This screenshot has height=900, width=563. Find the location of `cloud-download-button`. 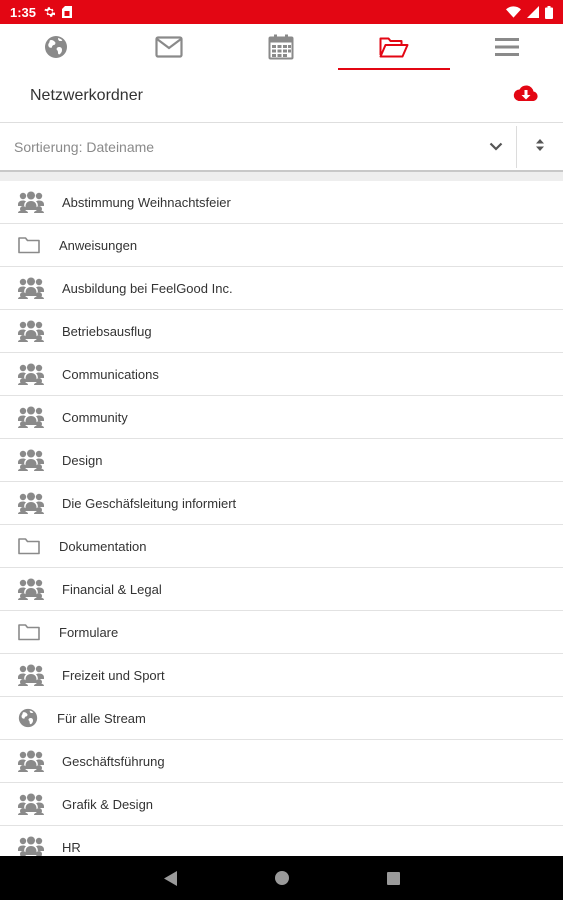

cloud-download-button is located at coordinates (526, 96).